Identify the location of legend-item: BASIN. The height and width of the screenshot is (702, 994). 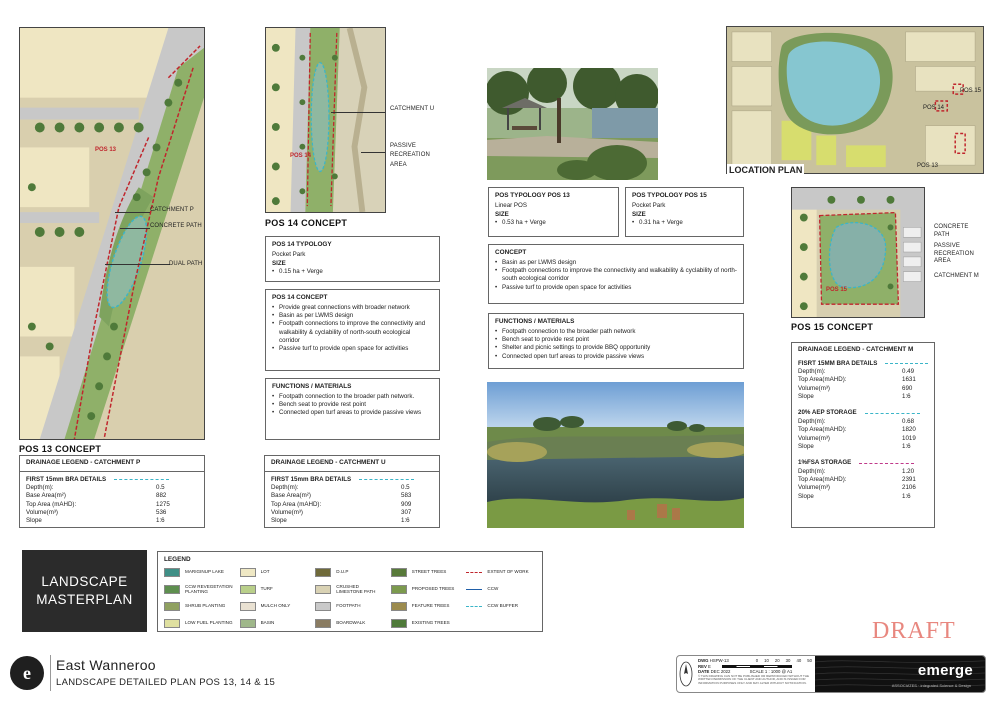
(274, 623).